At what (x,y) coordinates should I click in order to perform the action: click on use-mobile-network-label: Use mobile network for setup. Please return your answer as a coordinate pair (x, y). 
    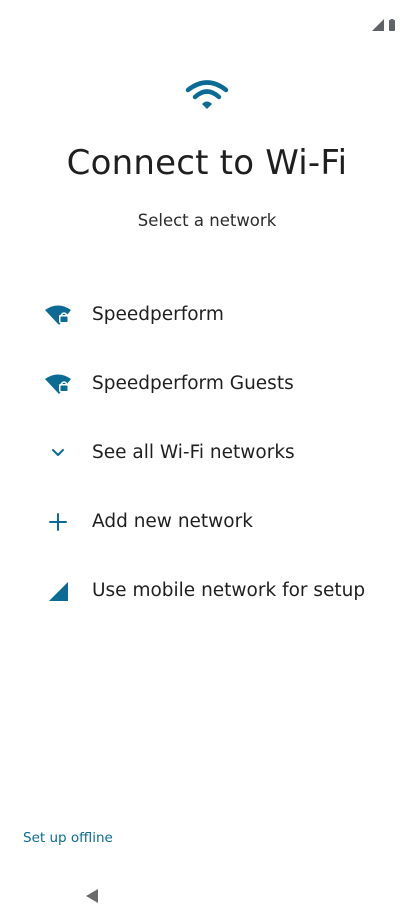
    Looking at the image, I should click on (229, 590).